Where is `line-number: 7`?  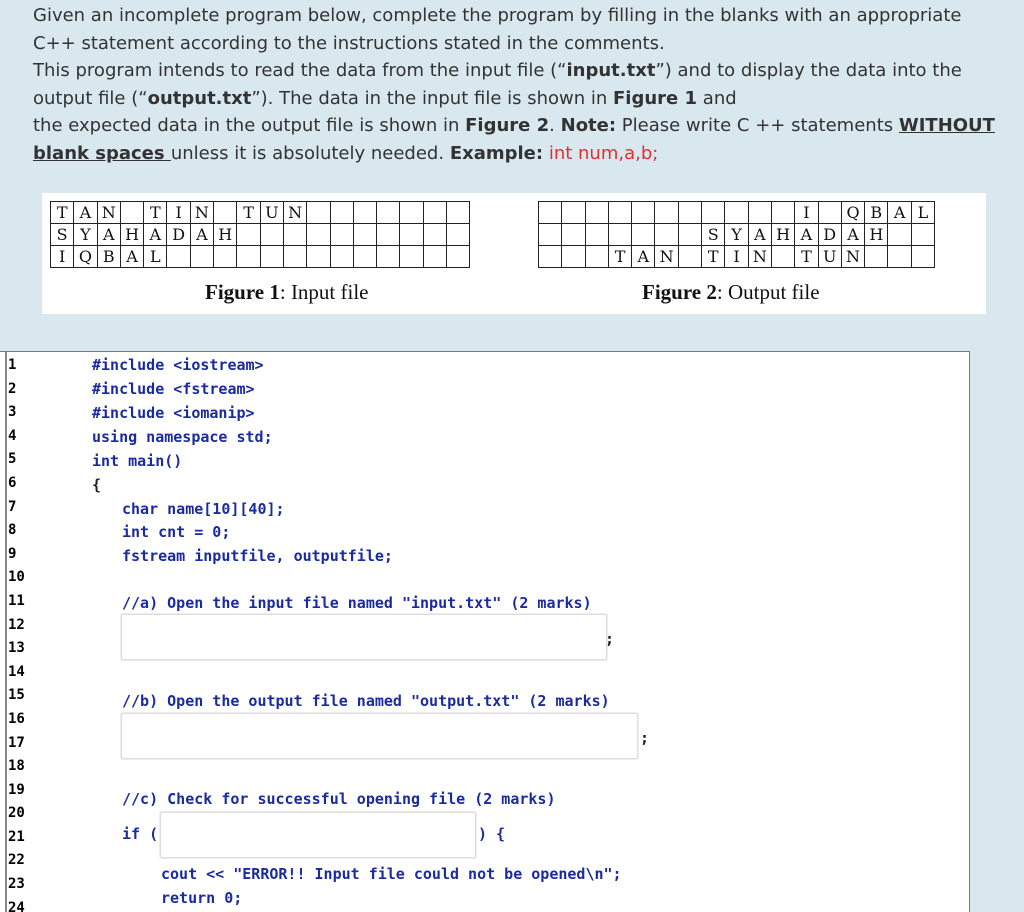
line-number: 7 is located at coordinates (12, 506).